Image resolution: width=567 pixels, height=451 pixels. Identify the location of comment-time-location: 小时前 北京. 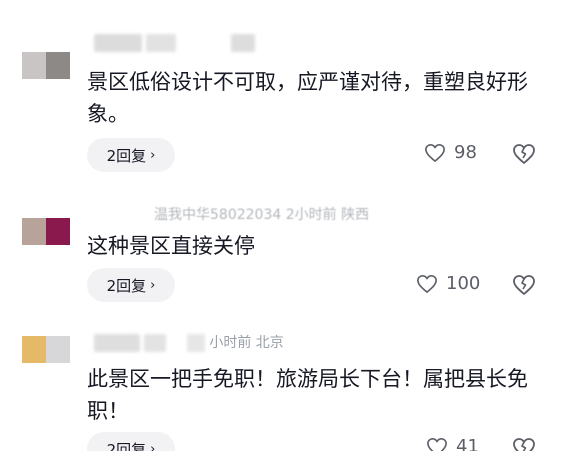
(246, 343).